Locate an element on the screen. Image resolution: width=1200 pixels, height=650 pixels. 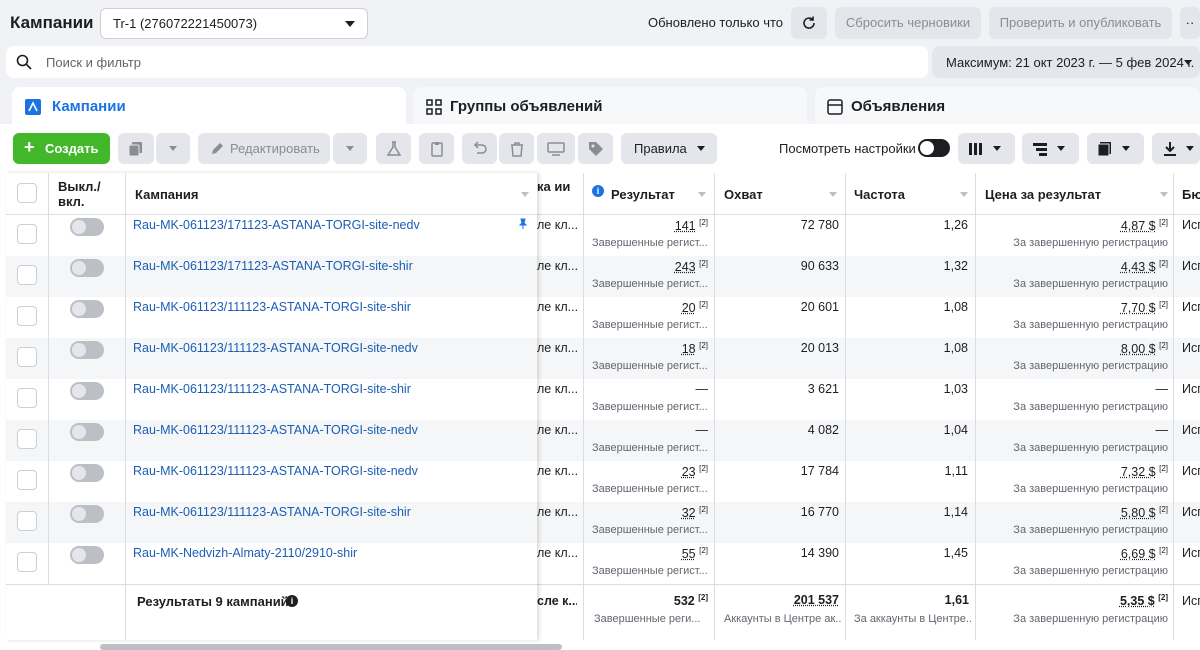
column-header-reach: Охват is located at coordinates (743, 194).